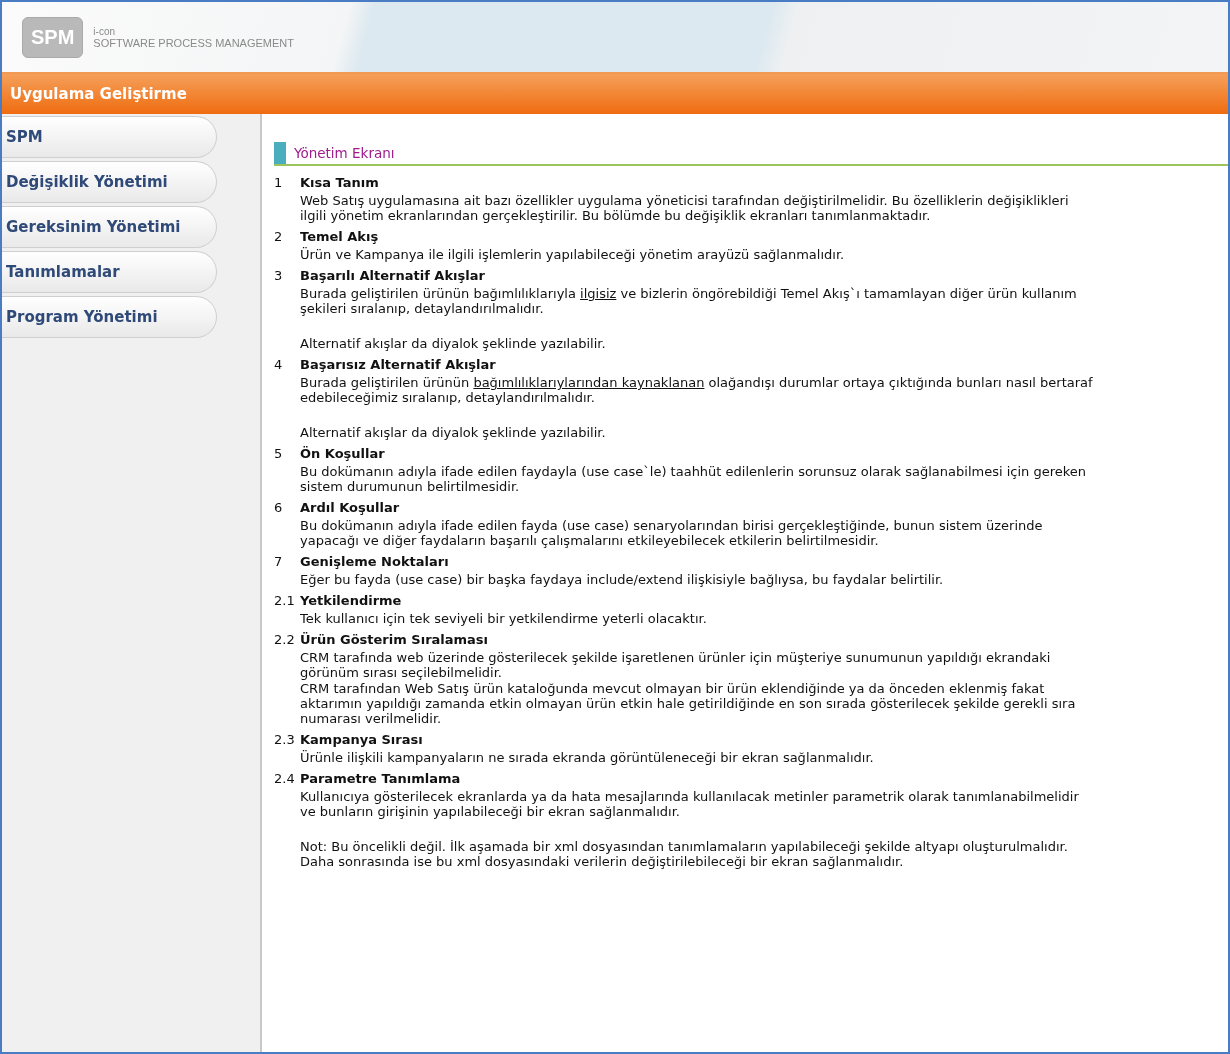 The width and height of the screenshot is (1230, 1054). Describe the element at coordinates (339, 182) in the screenshot. I see `section-title: Kısa Tanım` at that location.